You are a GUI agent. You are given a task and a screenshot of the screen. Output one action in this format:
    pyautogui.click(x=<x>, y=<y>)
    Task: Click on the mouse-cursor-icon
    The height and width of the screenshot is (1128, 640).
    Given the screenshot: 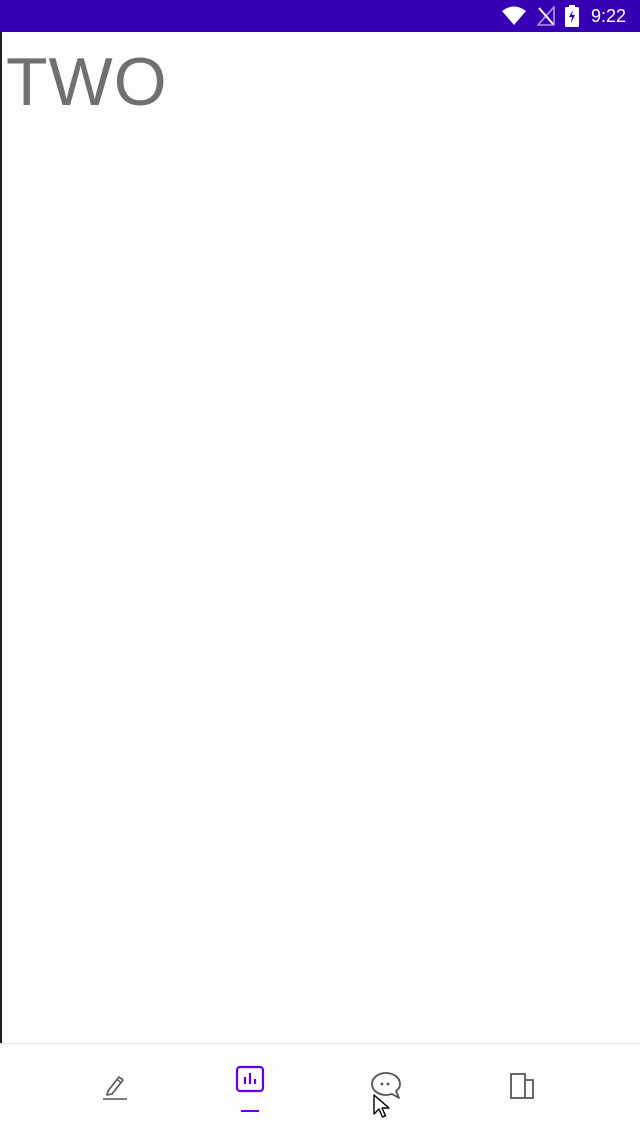 What is the action you would take?
    pyautogui.click(x=382, y=1109)
    